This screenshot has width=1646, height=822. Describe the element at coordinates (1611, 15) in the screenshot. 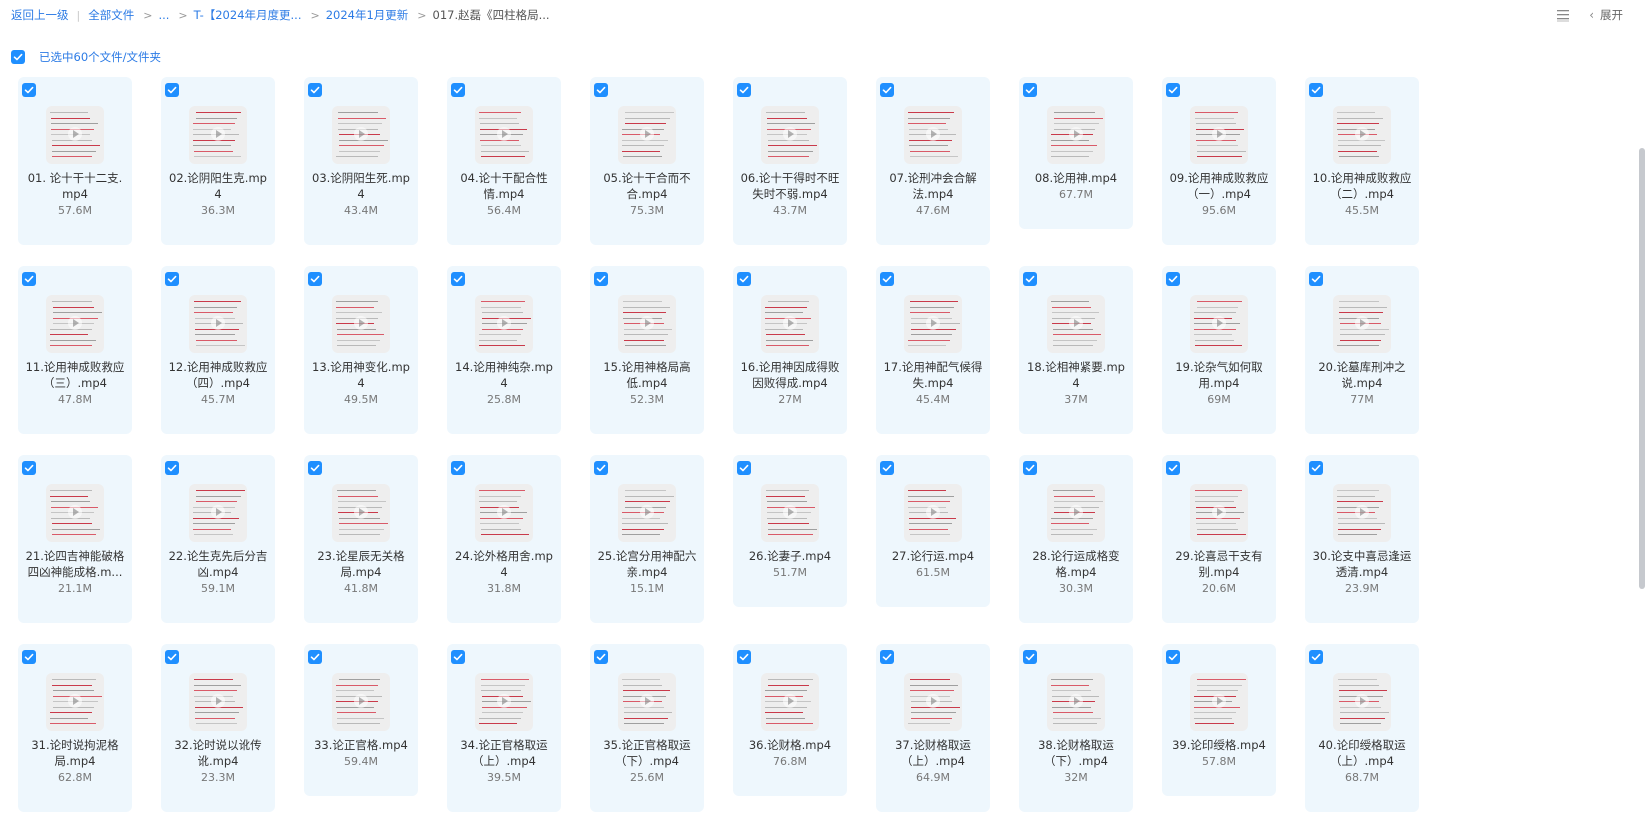

I see `expand-button: 展开` at that location.